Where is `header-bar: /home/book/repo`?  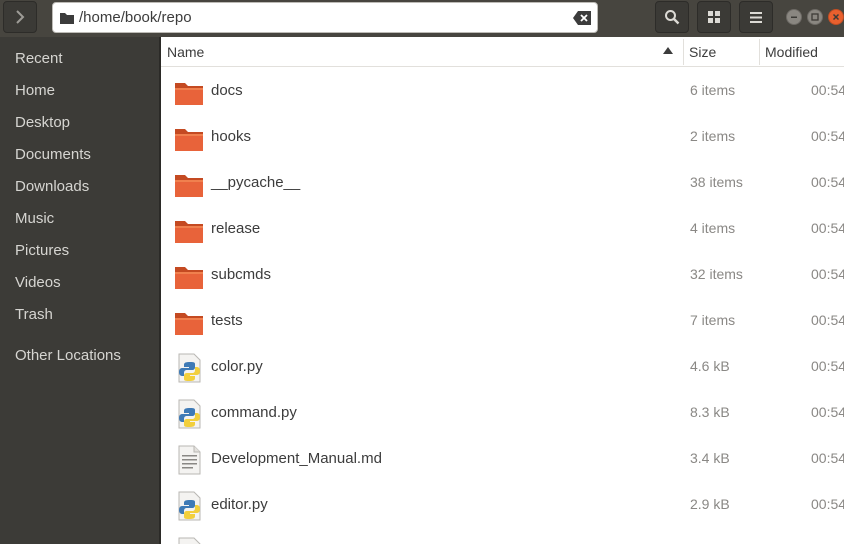
header-bar: /home/book/repo is located at coordinates (422, 18).